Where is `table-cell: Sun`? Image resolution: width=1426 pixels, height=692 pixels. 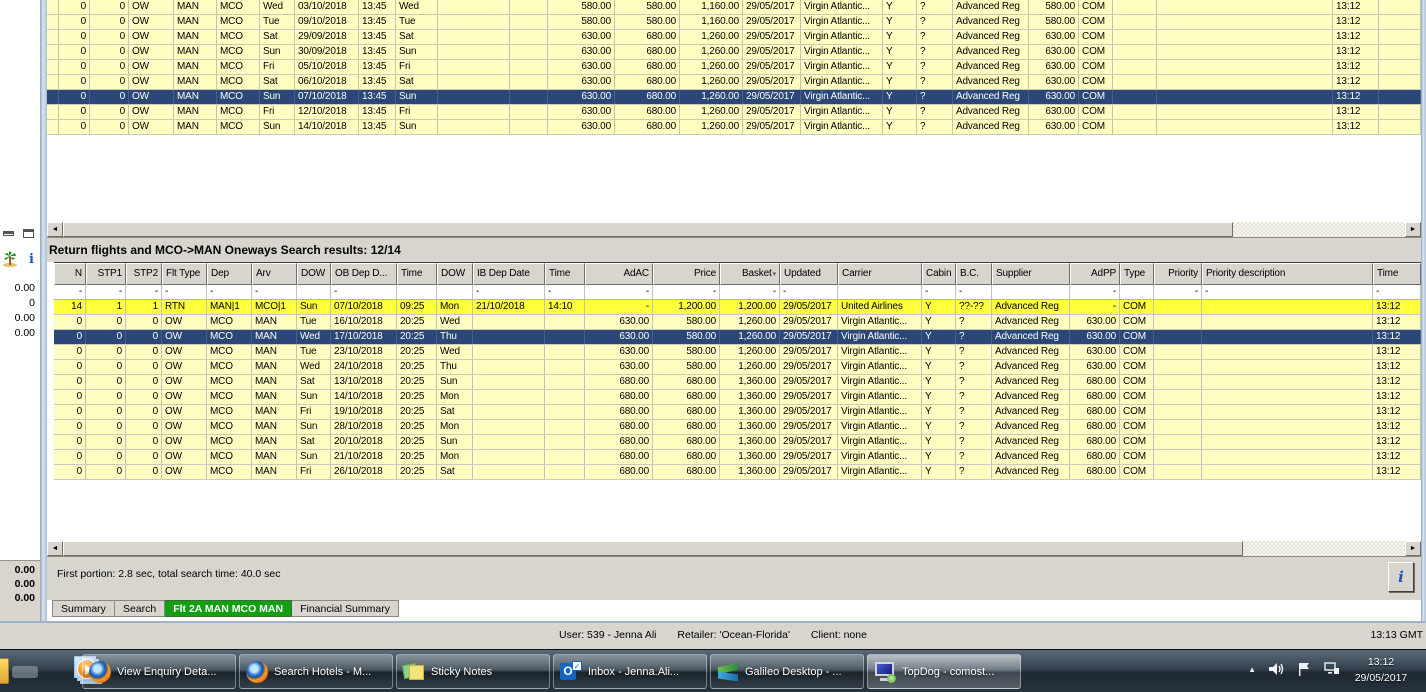
table-cell: Sun is located at coordinates (417, 52).